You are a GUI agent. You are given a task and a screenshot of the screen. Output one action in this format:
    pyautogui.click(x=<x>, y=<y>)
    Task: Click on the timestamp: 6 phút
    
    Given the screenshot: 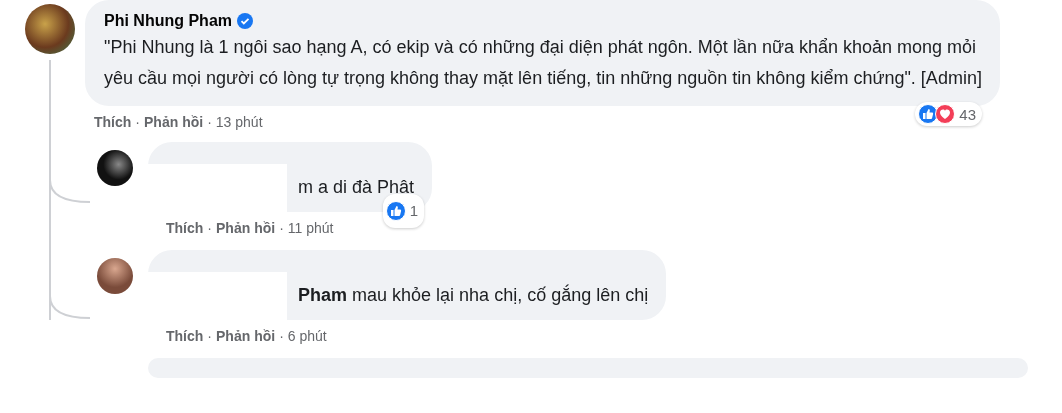 What is the action you would take?
    pyautogui.click(x=307, y=336)
    